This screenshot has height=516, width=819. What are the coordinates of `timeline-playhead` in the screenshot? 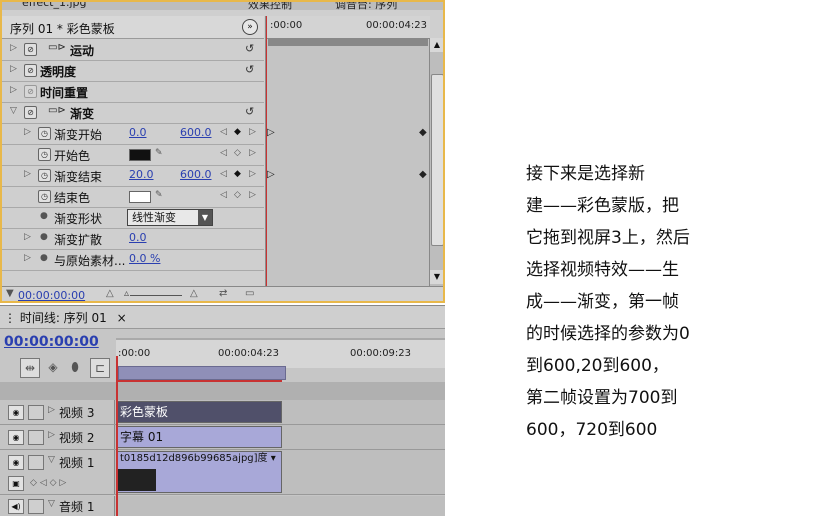 It's located at (117, 436).